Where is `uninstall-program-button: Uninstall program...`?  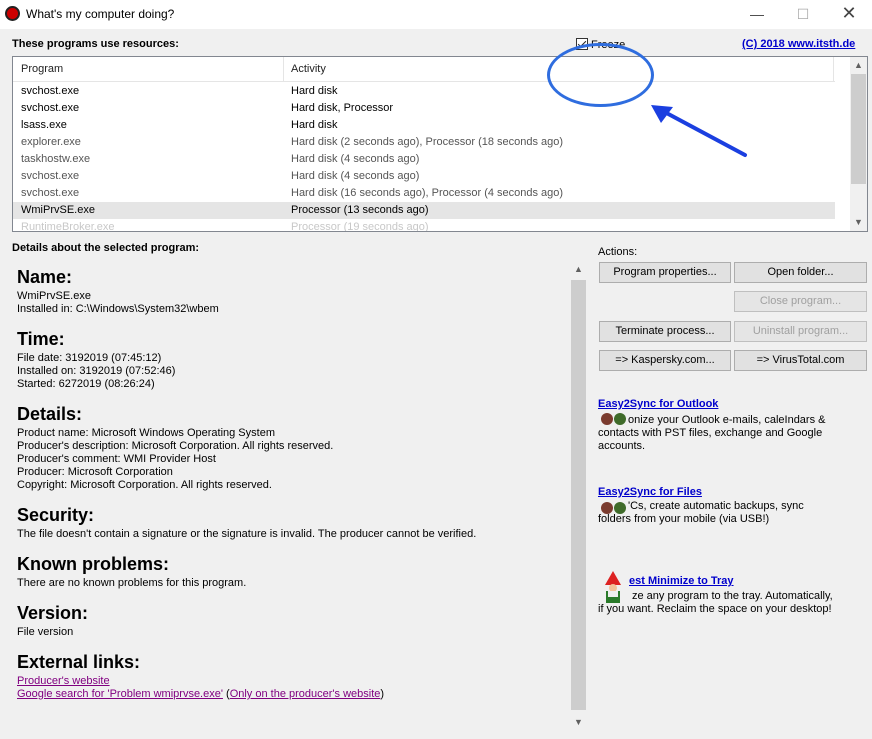
uninstall-program-button: Uninstall program... is located at coordinates (800, 331).